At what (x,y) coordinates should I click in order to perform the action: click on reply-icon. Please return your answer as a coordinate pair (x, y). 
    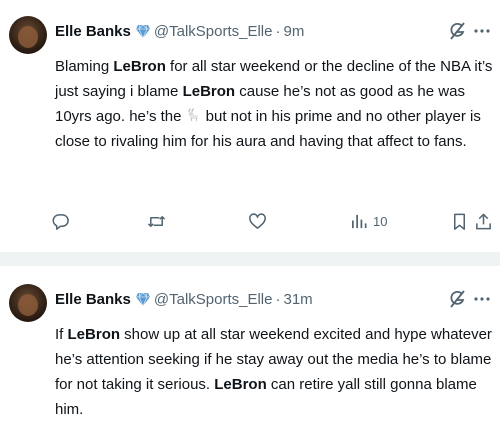
    Looking at the image, I should click on (60, 221).